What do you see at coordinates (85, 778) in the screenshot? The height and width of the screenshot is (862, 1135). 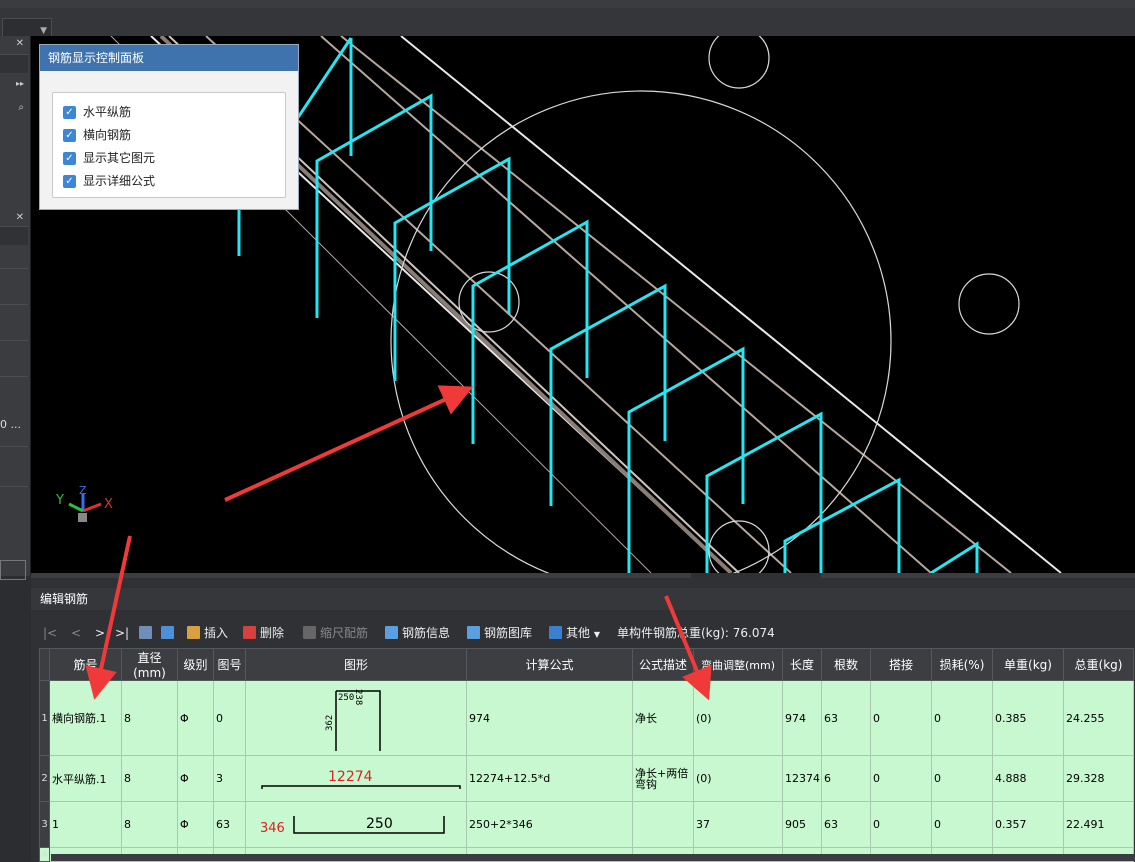 I see `cell-name: 水平纵筋.1` at bounding box center [85, 778].